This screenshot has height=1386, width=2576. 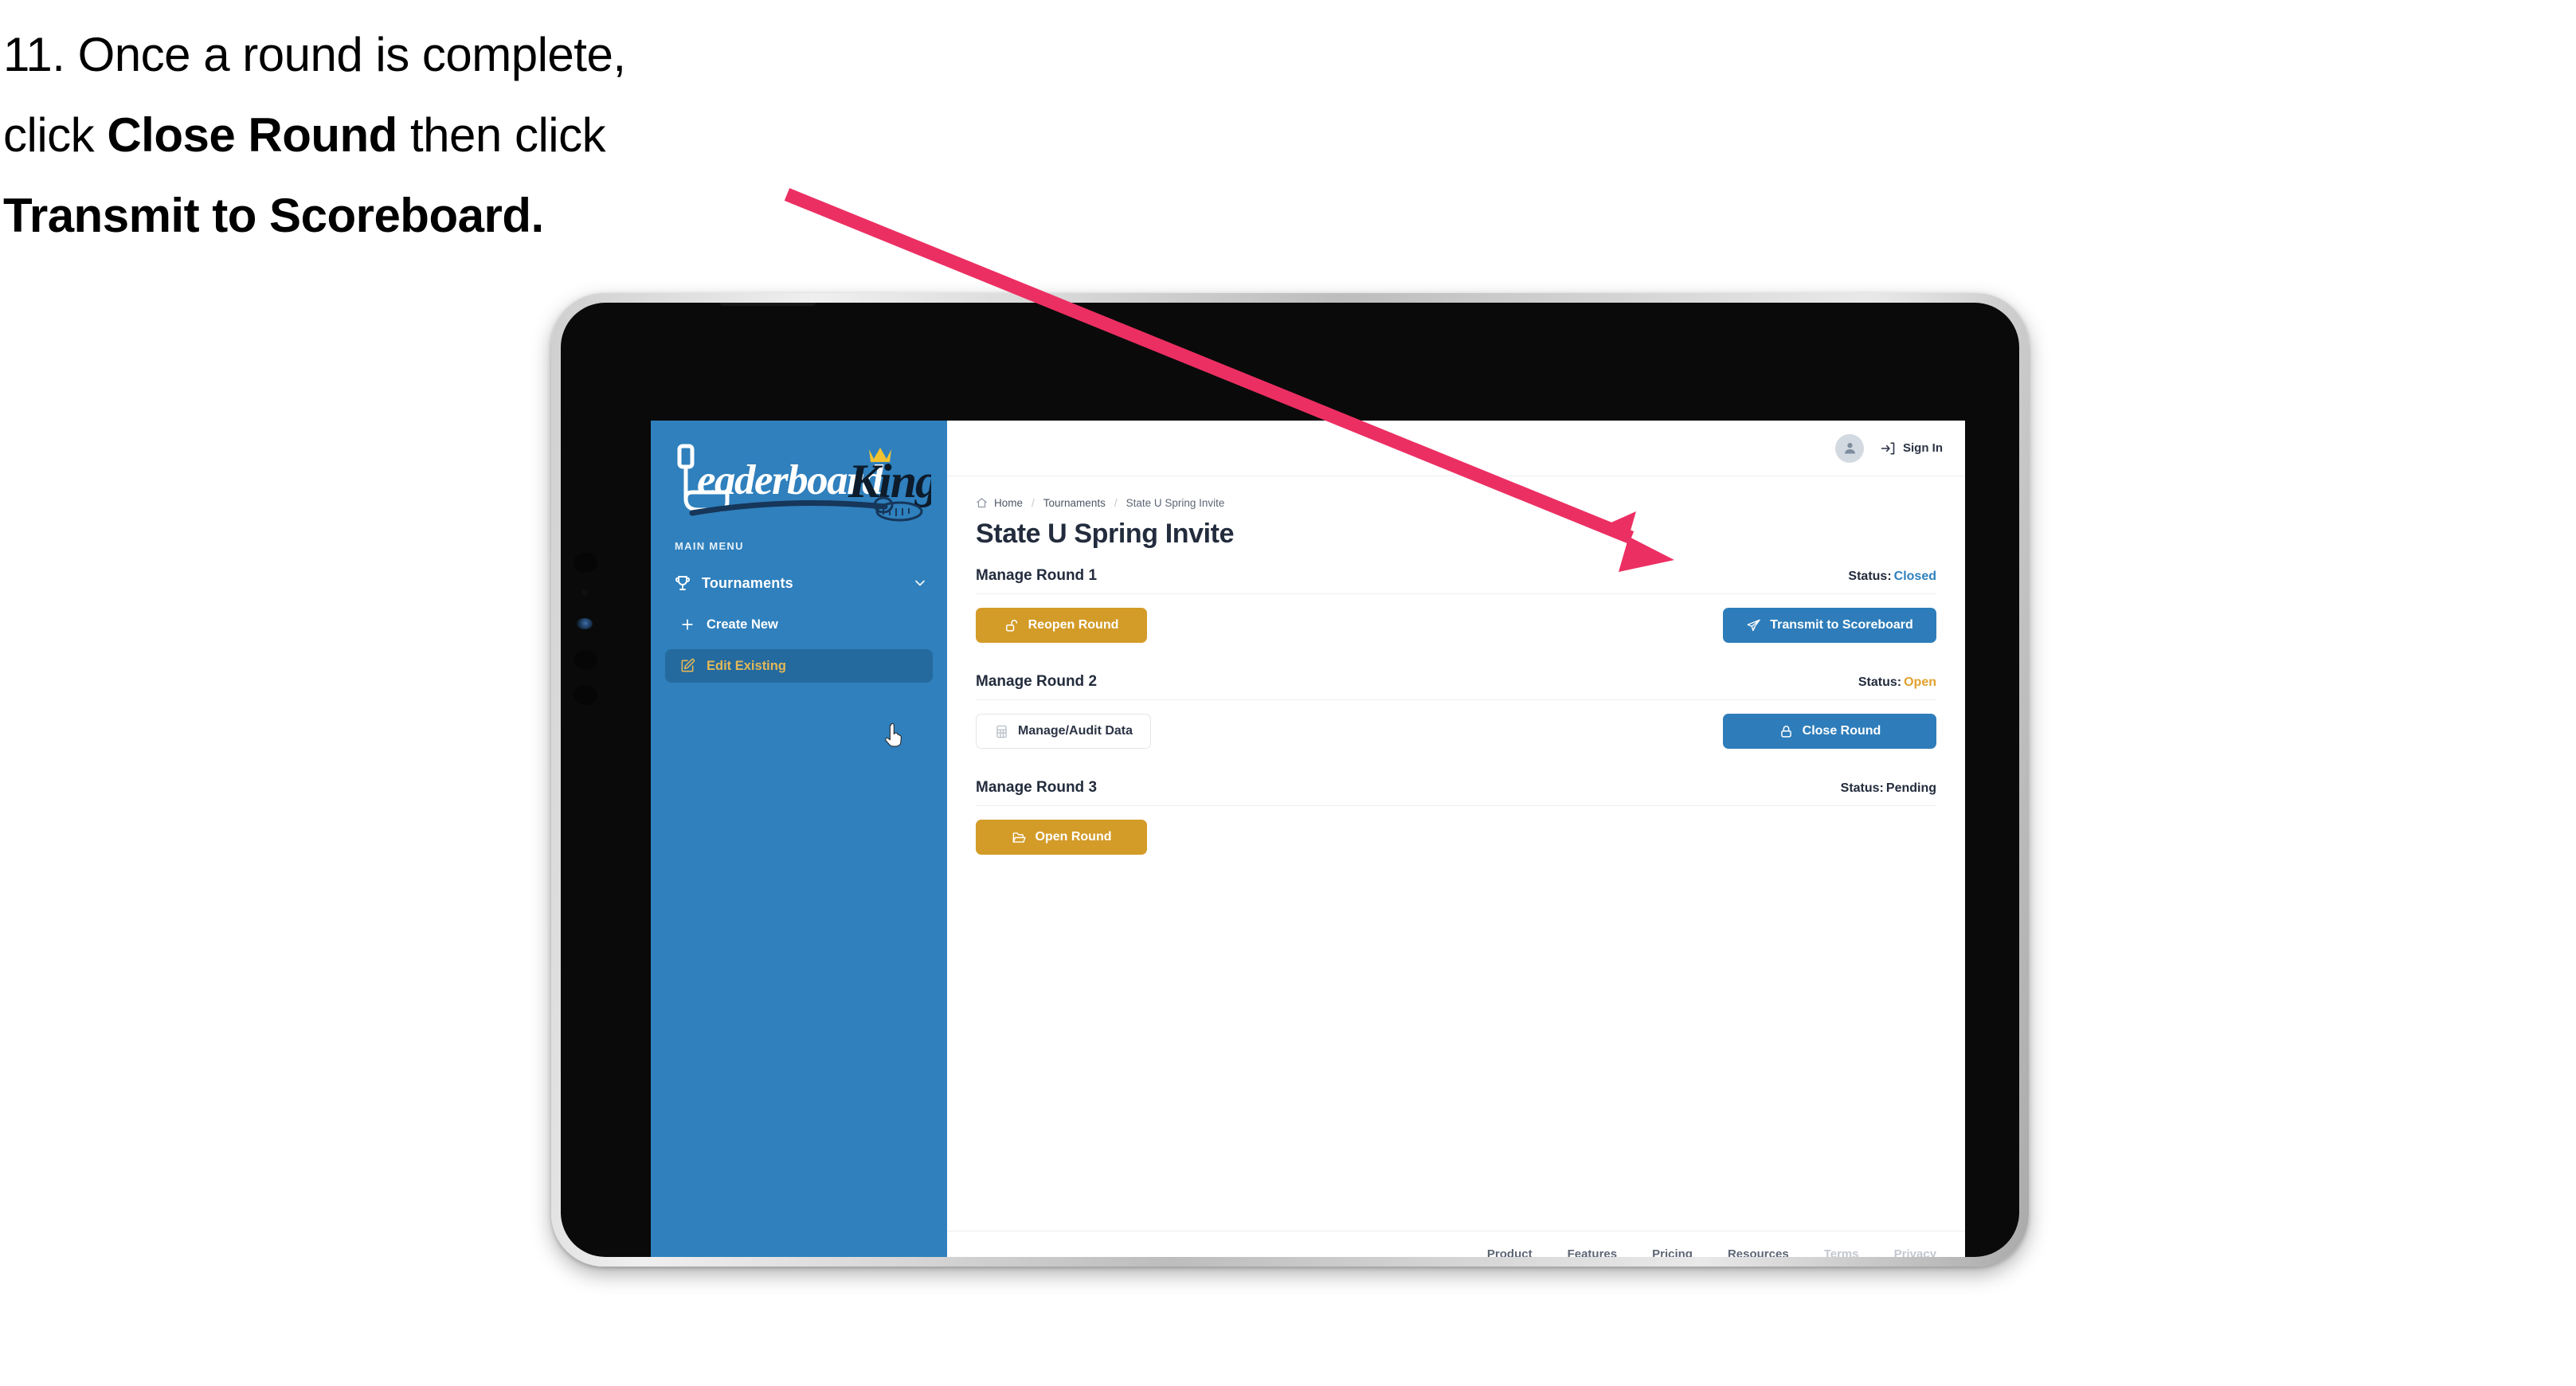 I want to click on reopen-round-button: Reopen Round, so click(x=1061, y=625).